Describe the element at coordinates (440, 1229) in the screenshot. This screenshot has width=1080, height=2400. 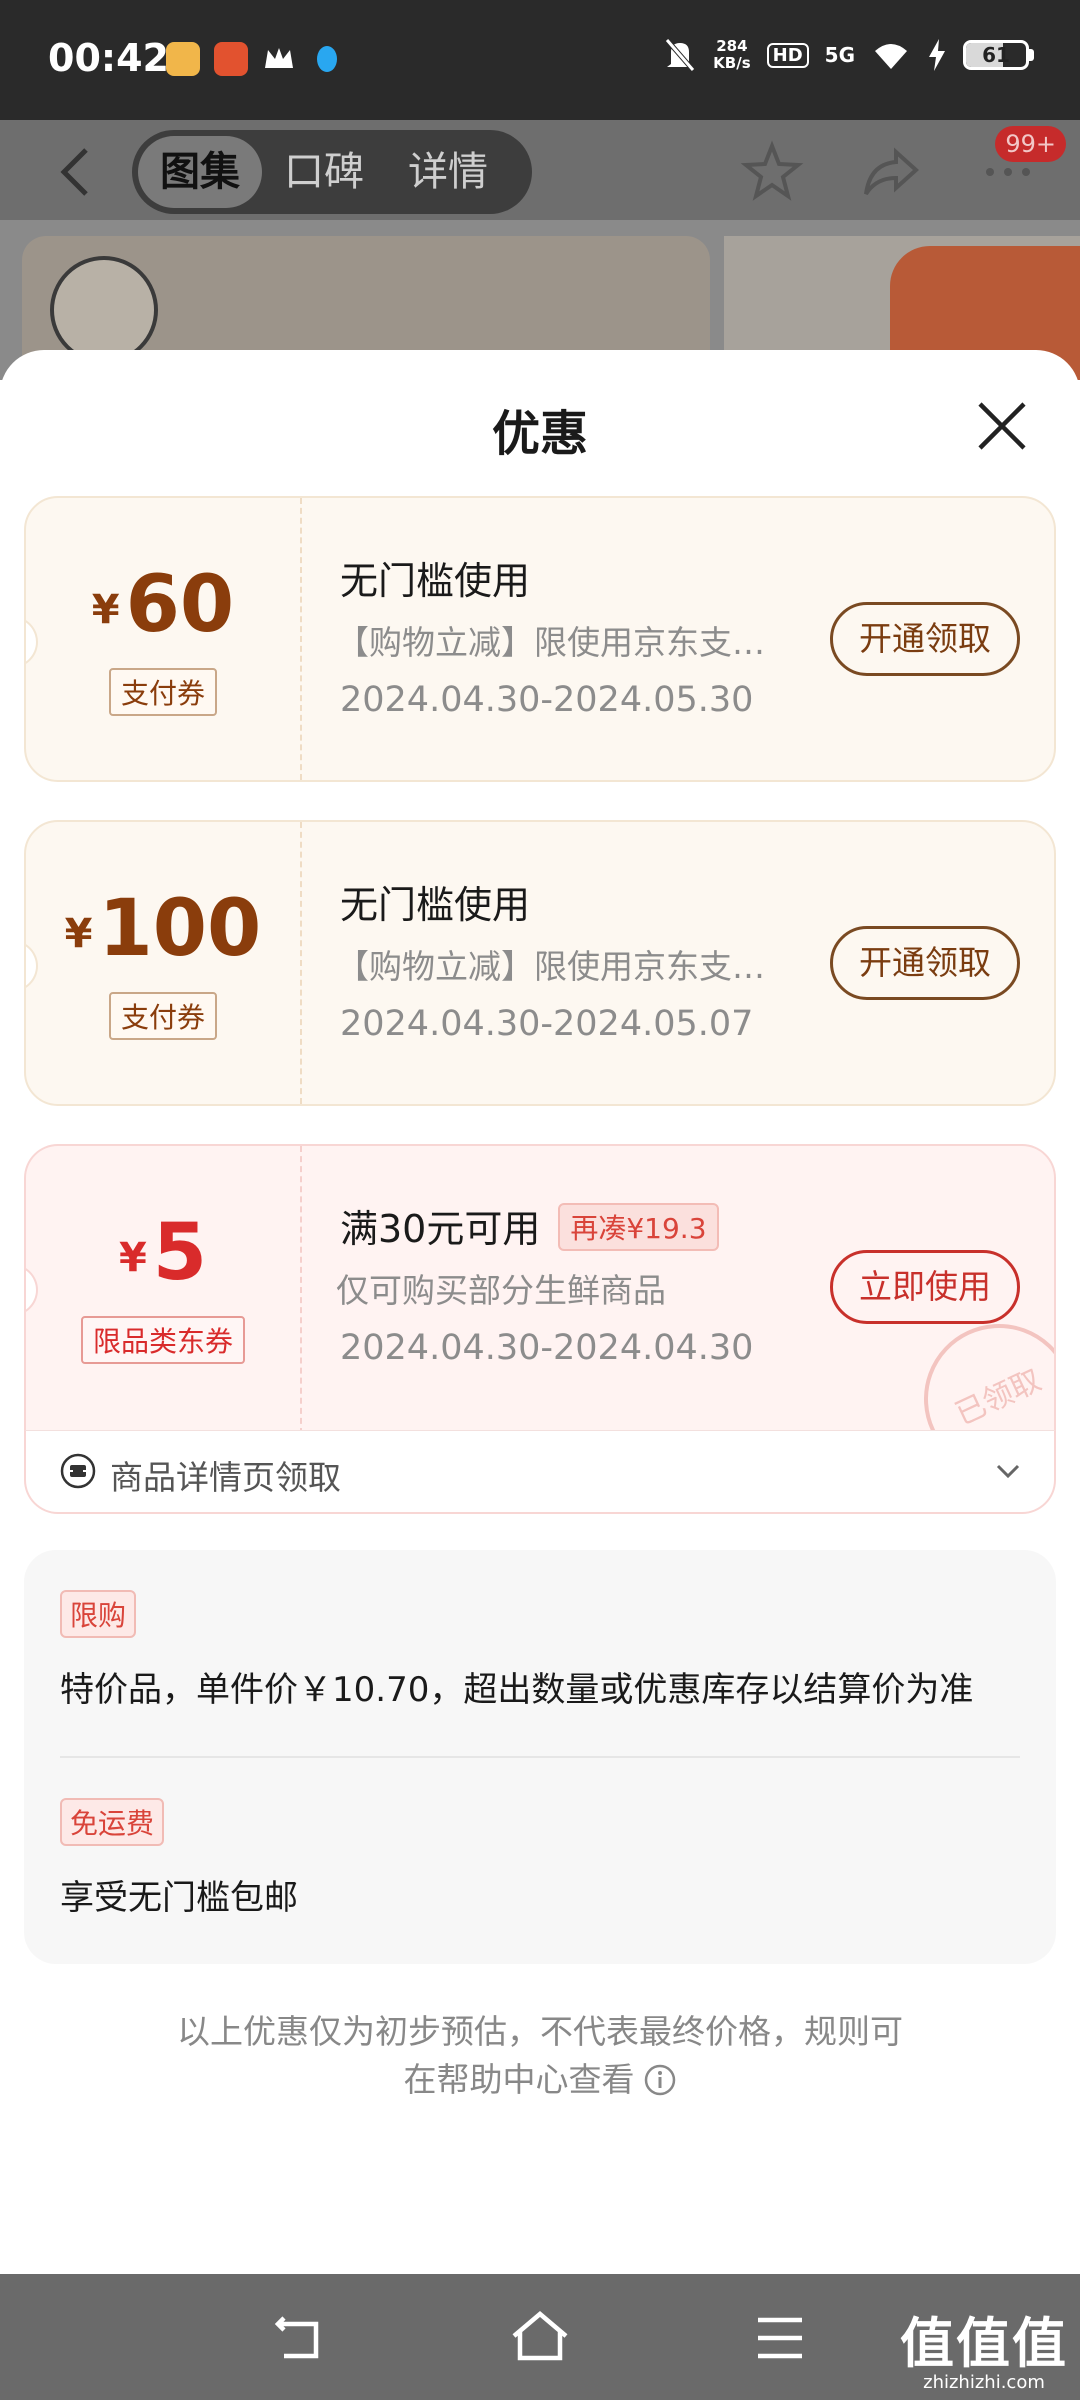
I see `coupon-title-text: 满30元可用` at that location.